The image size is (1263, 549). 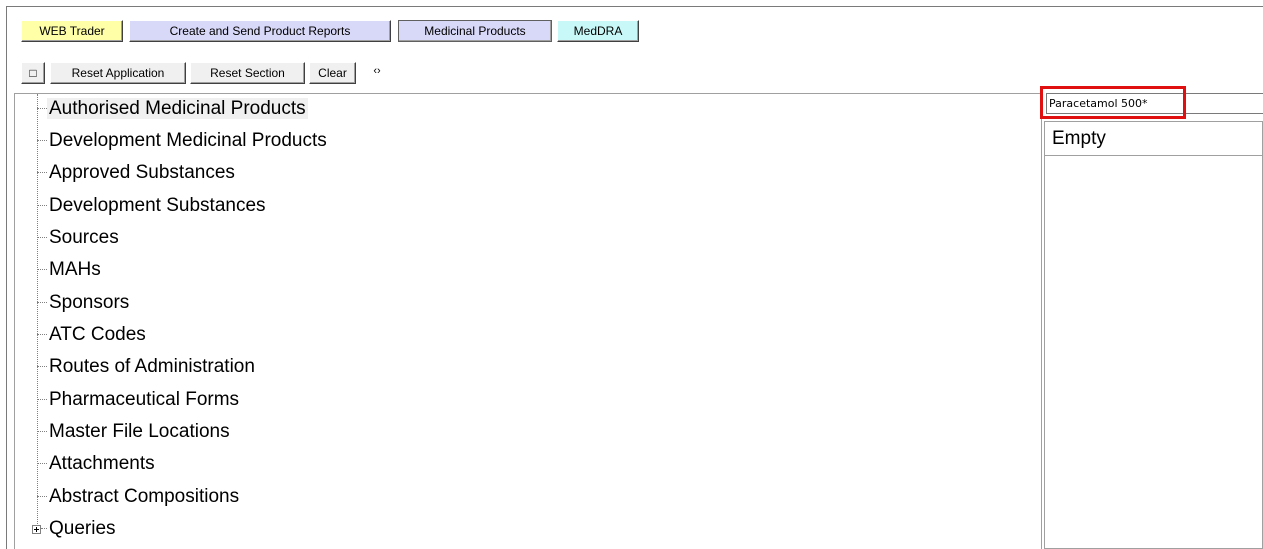 What do you see at coordinates (92, 335) in the screenshot?
I see `tree-item-atc-codes: ATC Codes` at bounding box center [92, 335].